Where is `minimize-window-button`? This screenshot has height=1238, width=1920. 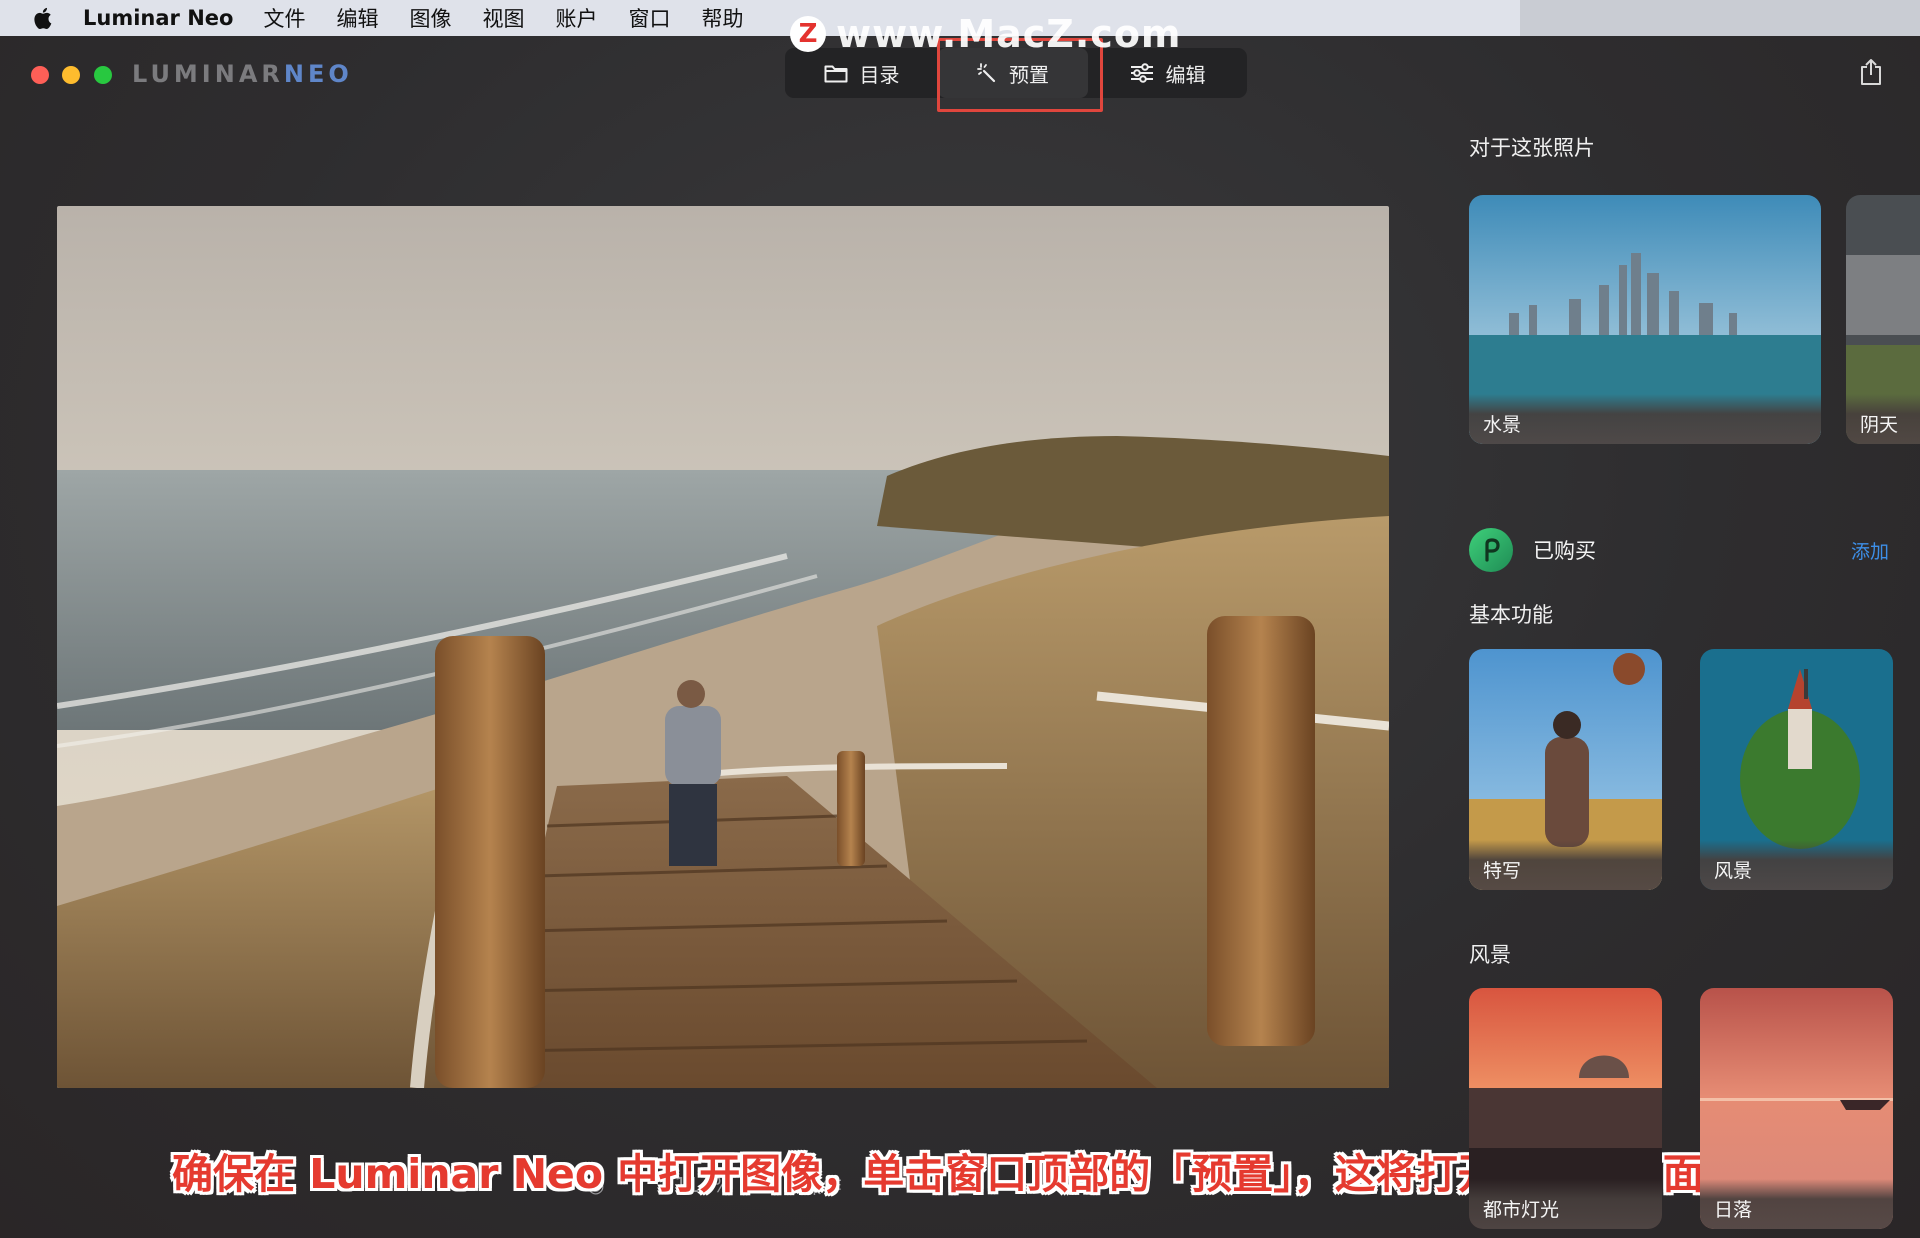
minimize-window-button is located at coordinates (71, 75).